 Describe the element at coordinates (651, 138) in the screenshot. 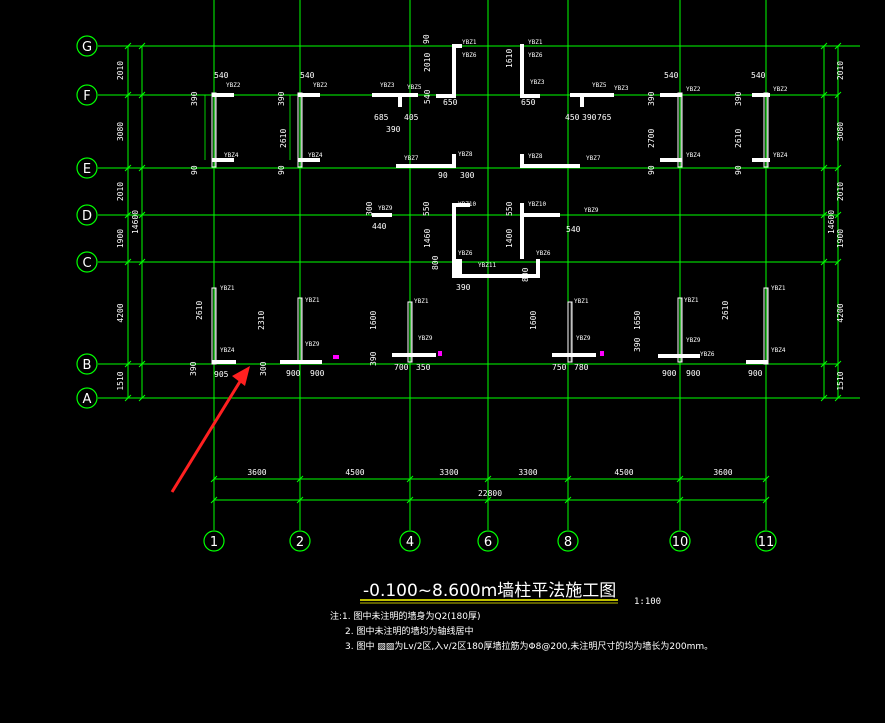

I see `wall-dim-label: 2700` at that location.